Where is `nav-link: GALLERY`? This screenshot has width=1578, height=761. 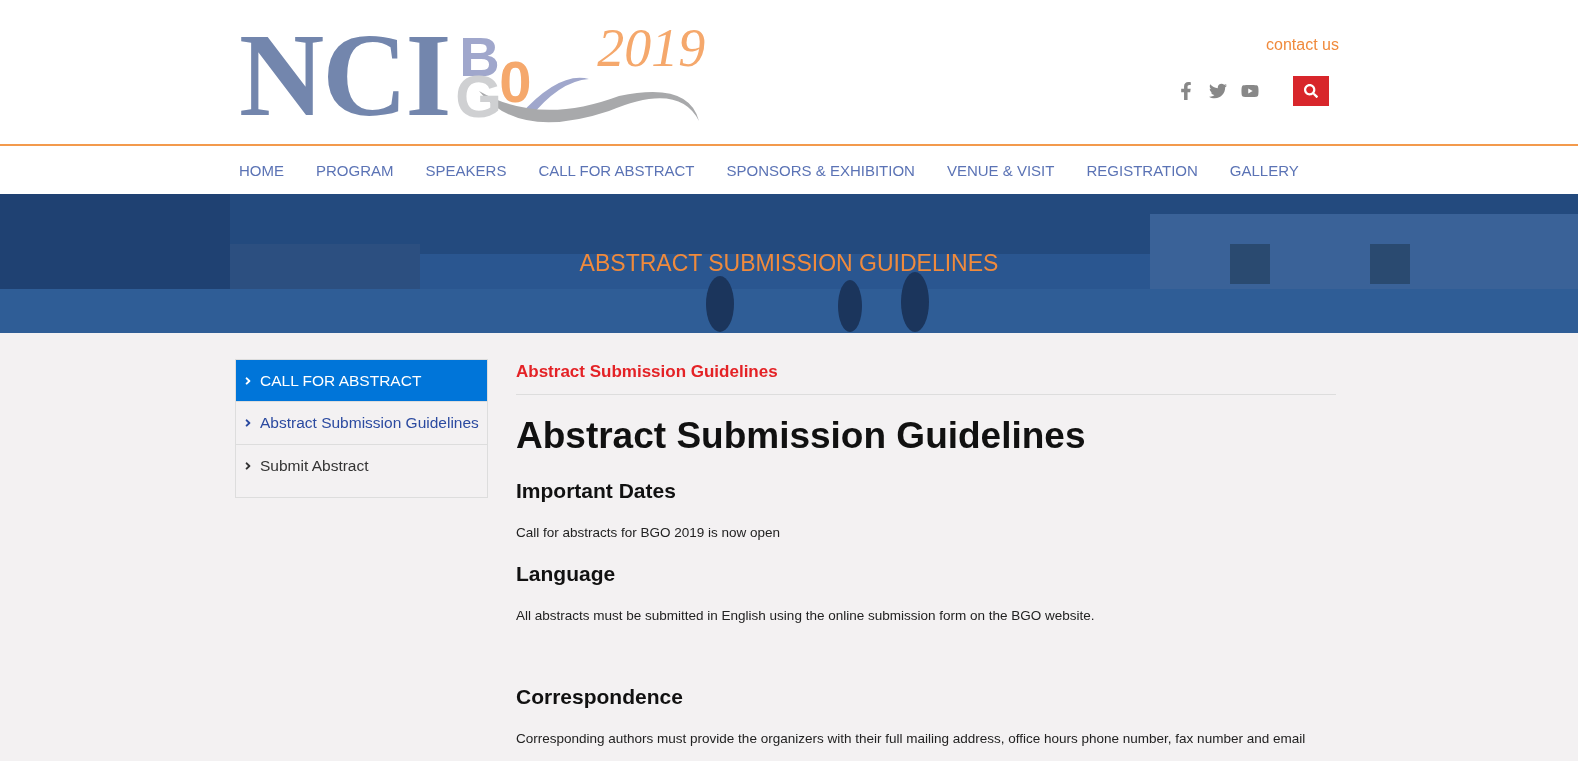
nav-link: GALLERY is located at coordinates (1264, 170).